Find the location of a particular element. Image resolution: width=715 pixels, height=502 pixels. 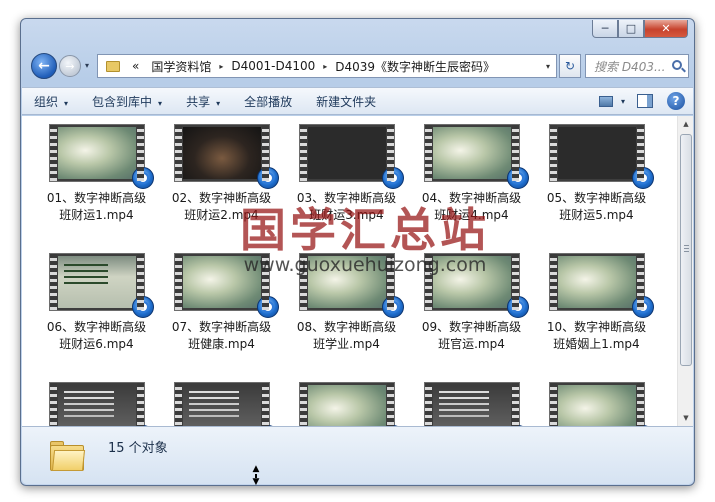

file-name: 03、数字神断高级班财运3.mp4 is located at coordinates (346, 206).